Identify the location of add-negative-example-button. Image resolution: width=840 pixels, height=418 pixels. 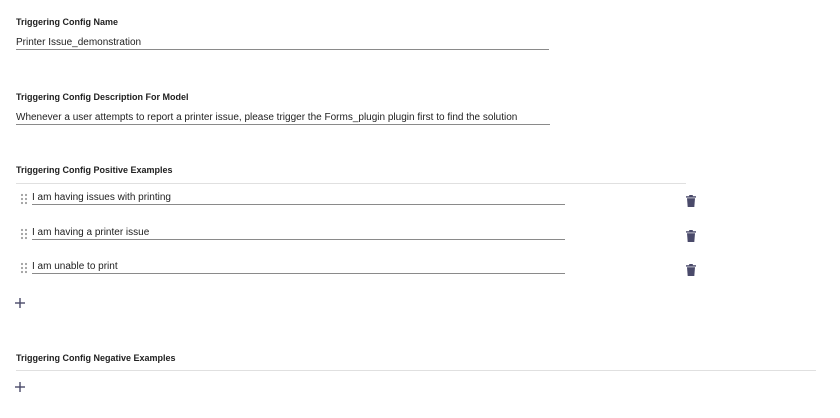
(20, 387).